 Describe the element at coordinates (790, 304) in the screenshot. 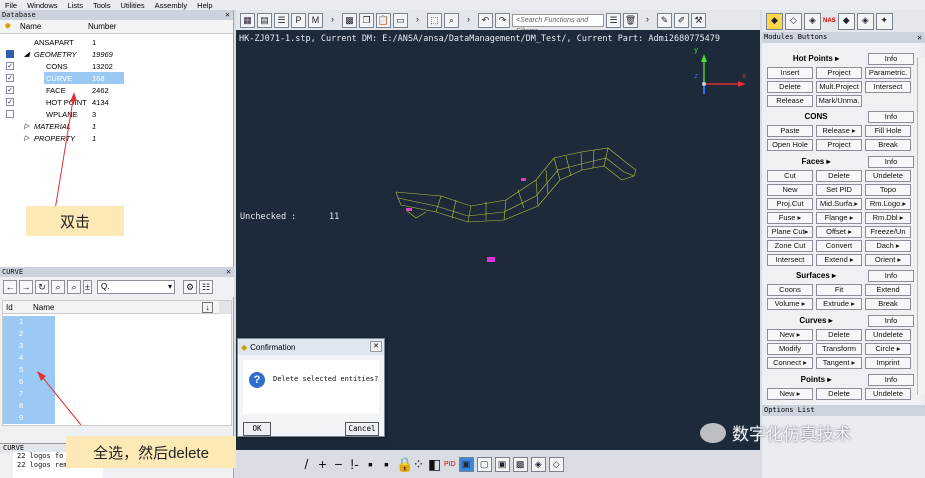

I see `volume-button: Volume ▸` at that location.